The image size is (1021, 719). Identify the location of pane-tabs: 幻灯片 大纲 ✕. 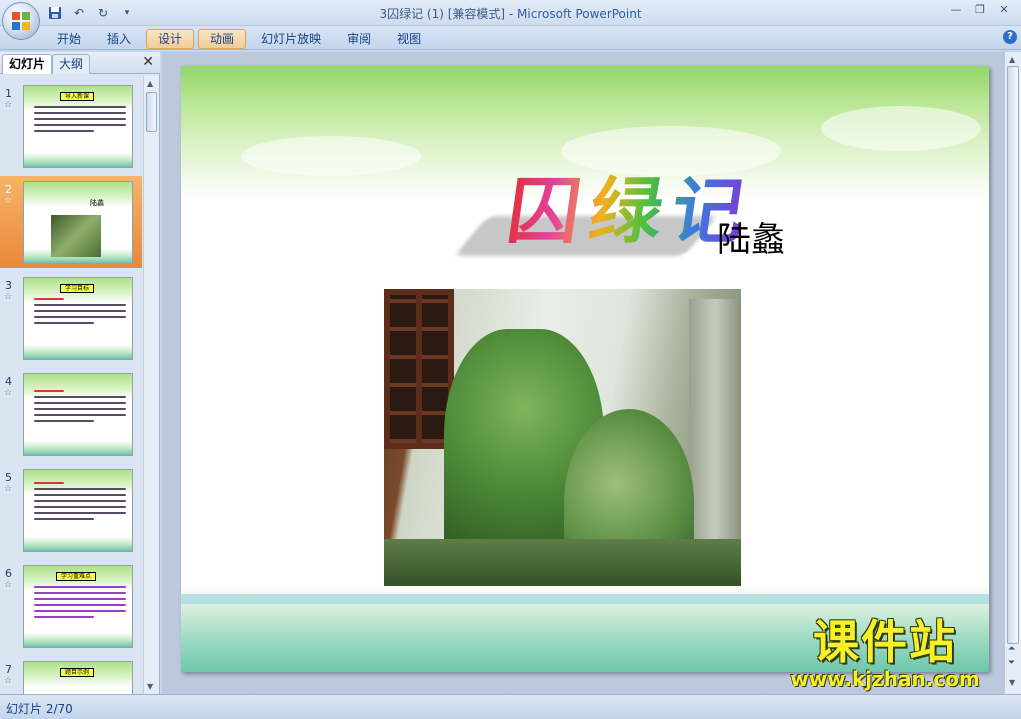
(80, 63).